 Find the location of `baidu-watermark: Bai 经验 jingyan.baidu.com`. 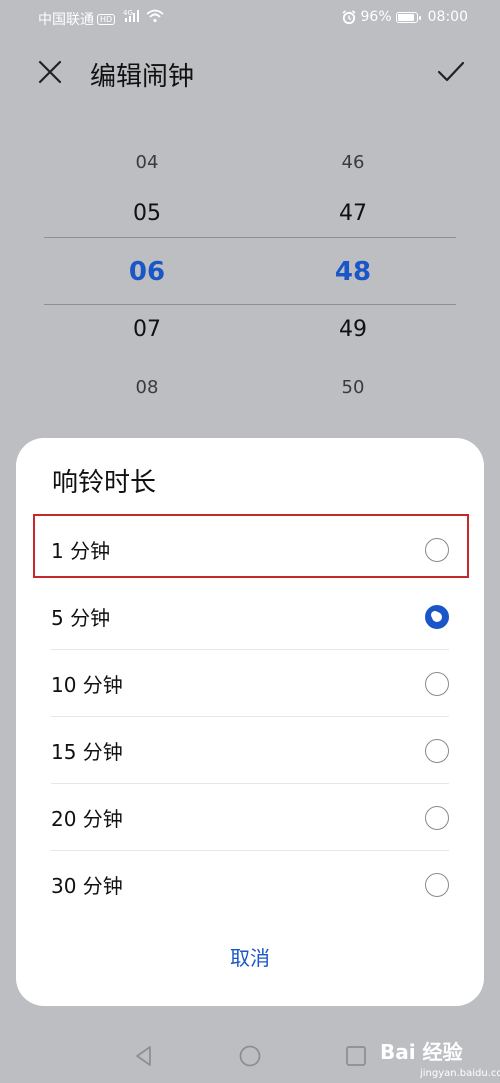

baidu-watermark: Bai 经验 jingyan.baidu.com is located at coordinates (440, 1057).